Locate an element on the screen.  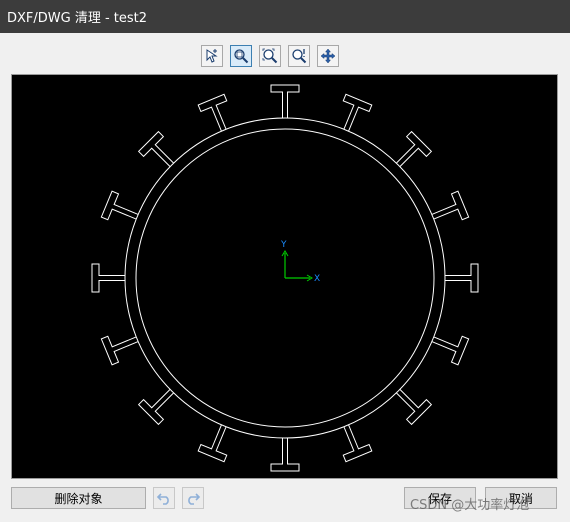
redo-button is located at coordinates (193, 498).